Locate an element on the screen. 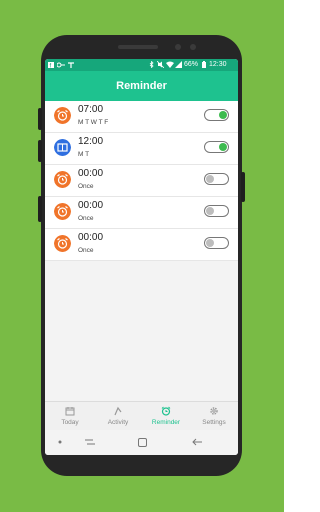 The image size is (320, 512). bottom-nav: Today Activity Reminder Settings is located at coordinates (141, 416).